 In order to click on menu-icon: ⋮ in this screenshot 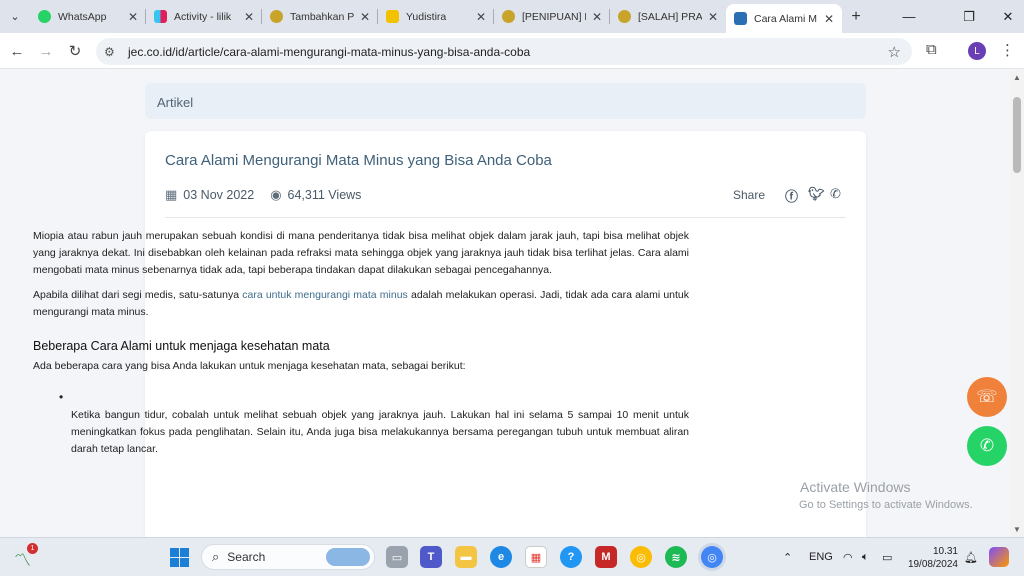, I will do `click(1007, 50)`.